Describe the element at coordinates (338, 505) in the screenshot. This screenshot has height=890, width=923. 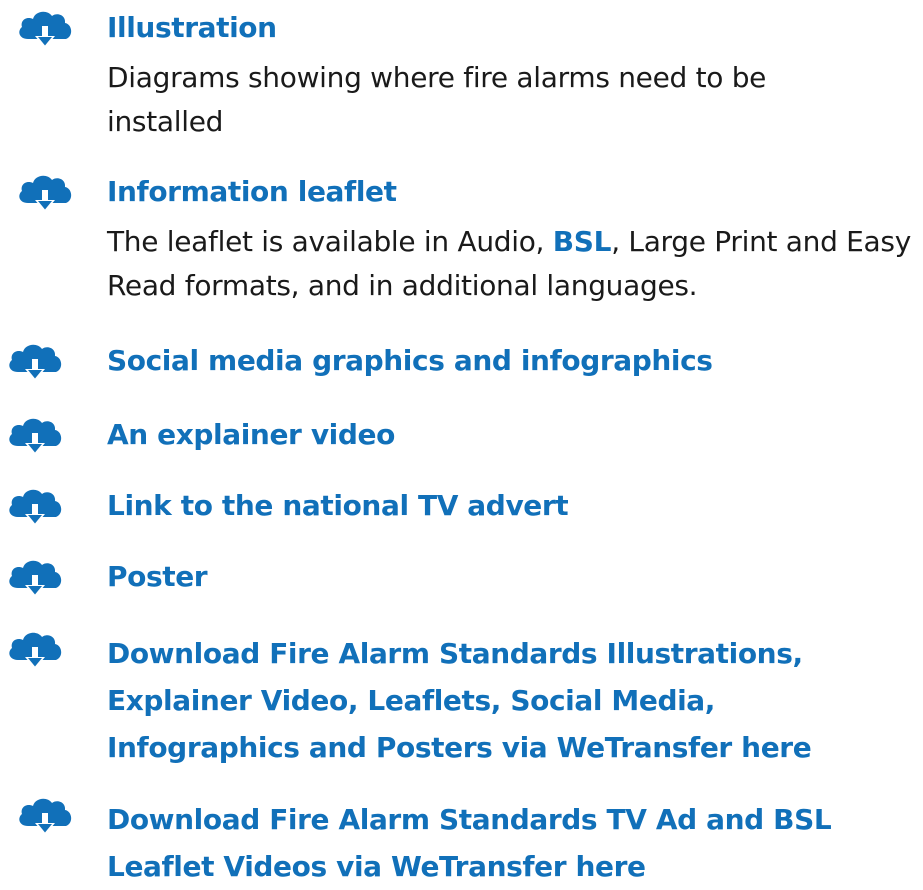
I see `link-national-tv-advert: Link to the national TV advert` at that location.